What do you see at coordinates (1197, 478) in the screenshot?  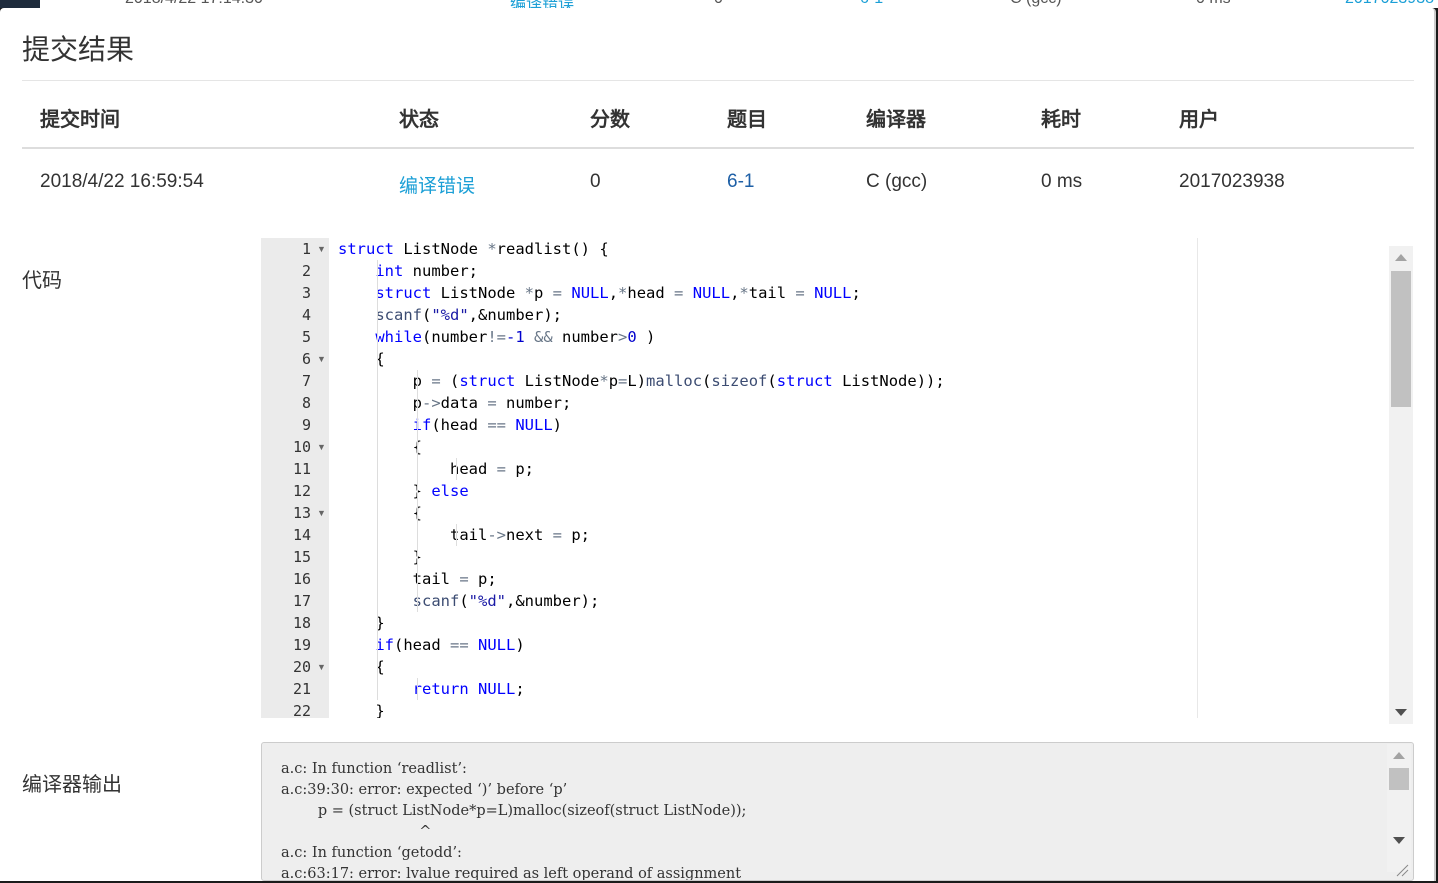 I see `print-margin` at bounding box center [1197, 478].